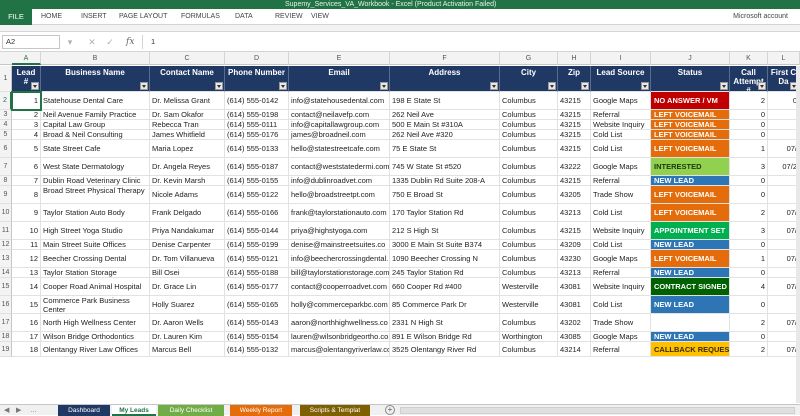 This screenshot has width=800, height=416. What do you see at coordinates (690, 245) in the screenshot?
I see `status-cell: NEW LEAD` at bounding box center [690, 245].